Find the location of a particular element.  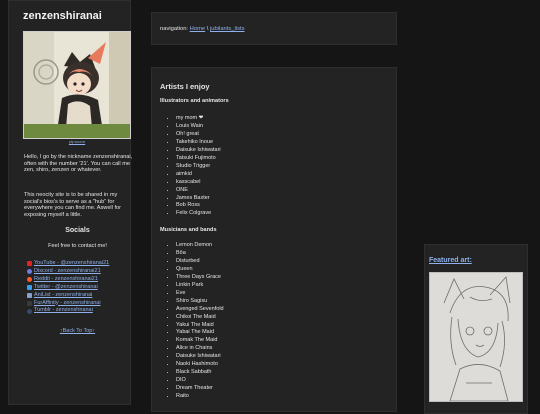

list-item: Linkin Park is located at coordinates (200, 286).